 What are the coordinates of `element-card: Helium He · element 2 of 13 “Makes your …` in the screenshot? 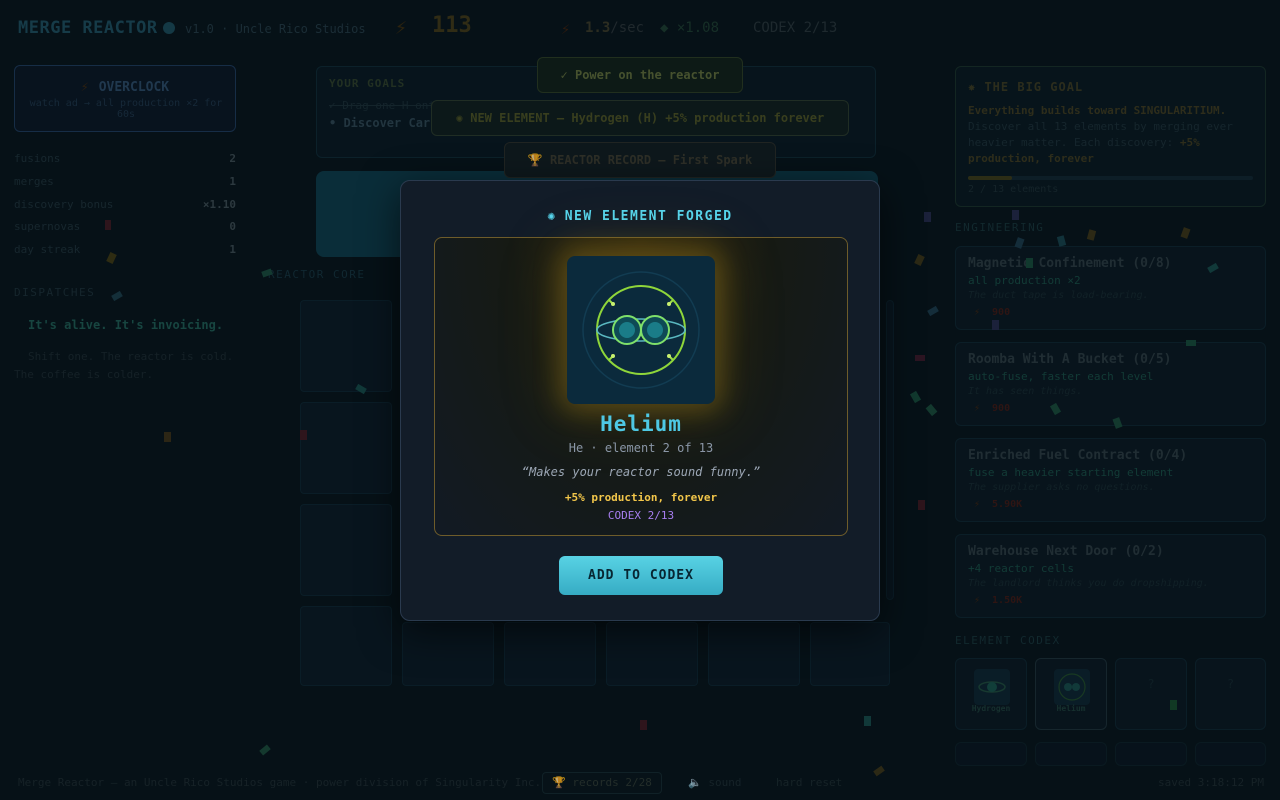 It's located at (641, 386).